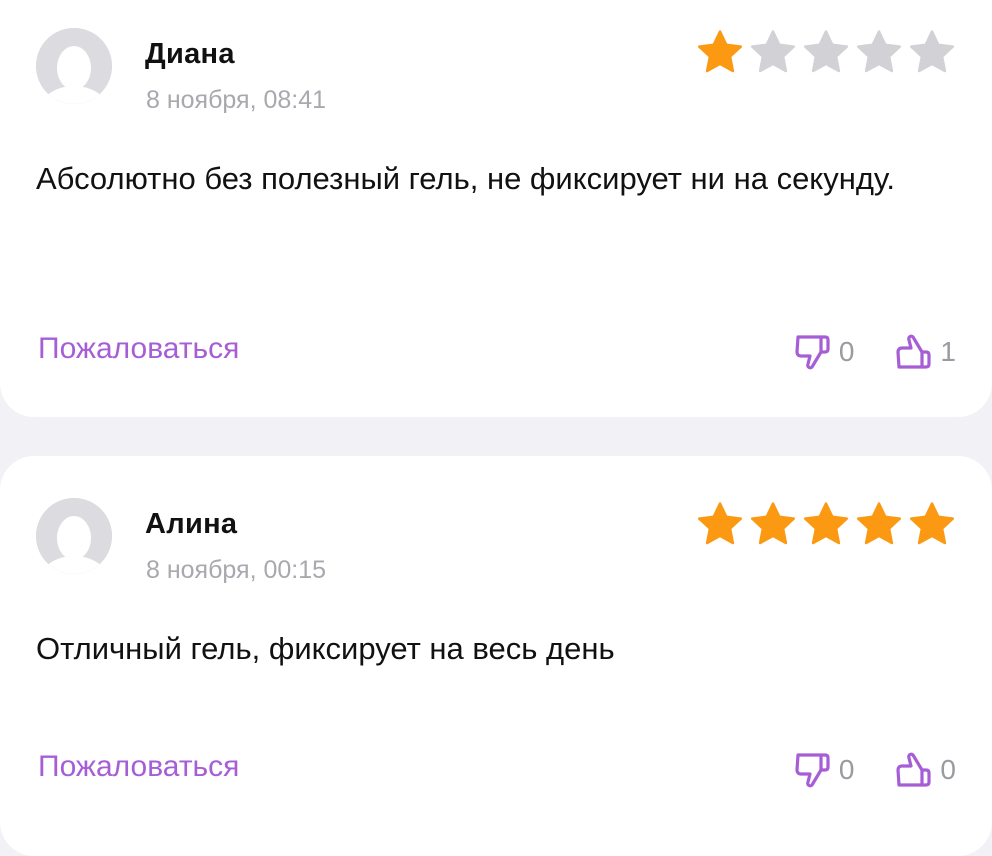 This screenshot has height=856, width=992. I want to click on review-date: 8 ноября, 00:15, so click(236, 570).